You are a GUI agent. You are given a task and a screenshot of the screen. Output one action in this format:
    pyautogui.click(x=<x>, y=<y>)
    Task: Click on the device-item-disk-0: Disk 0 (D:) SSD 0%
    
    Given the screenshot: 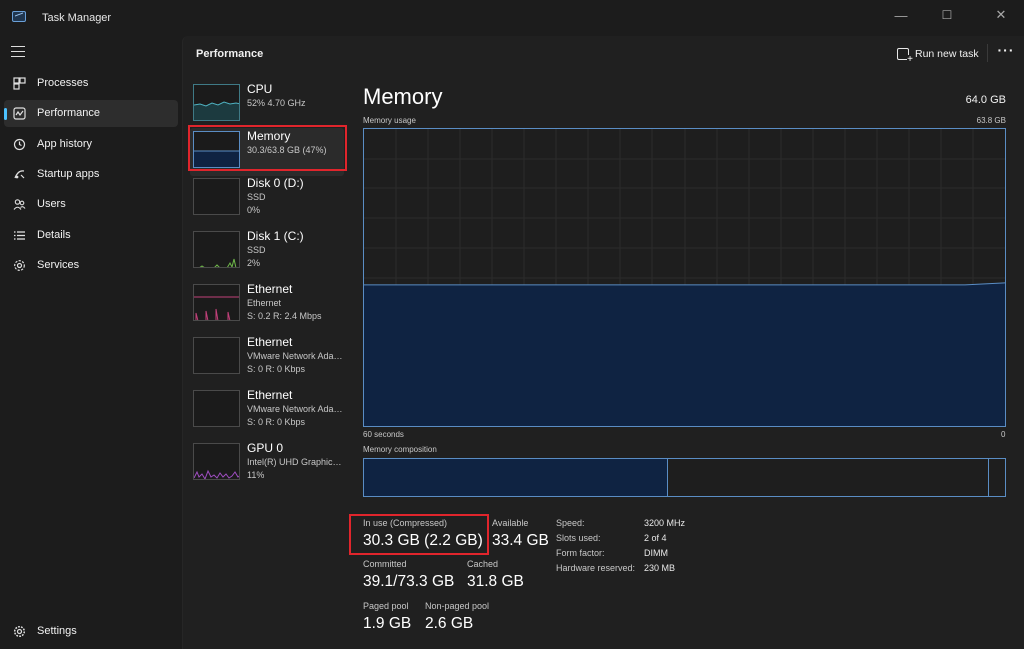 What is the action you would take?
    pyautogui.click(x=267, y=199)
    